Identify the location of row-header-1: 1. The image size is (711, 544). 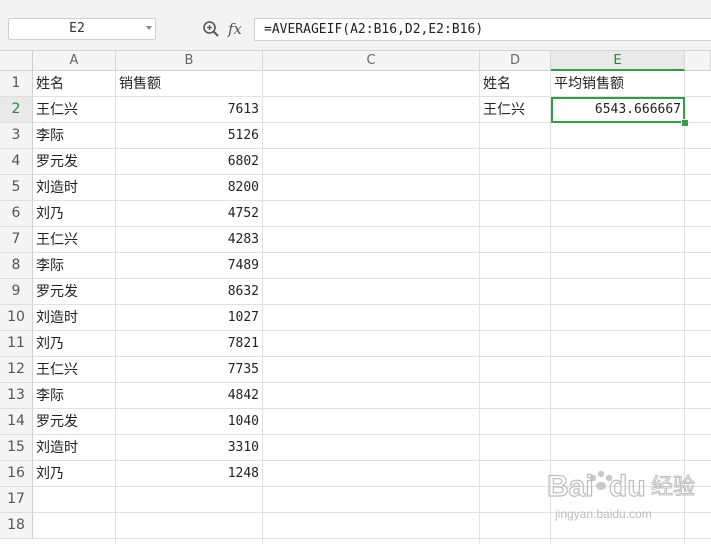
(16, 84).